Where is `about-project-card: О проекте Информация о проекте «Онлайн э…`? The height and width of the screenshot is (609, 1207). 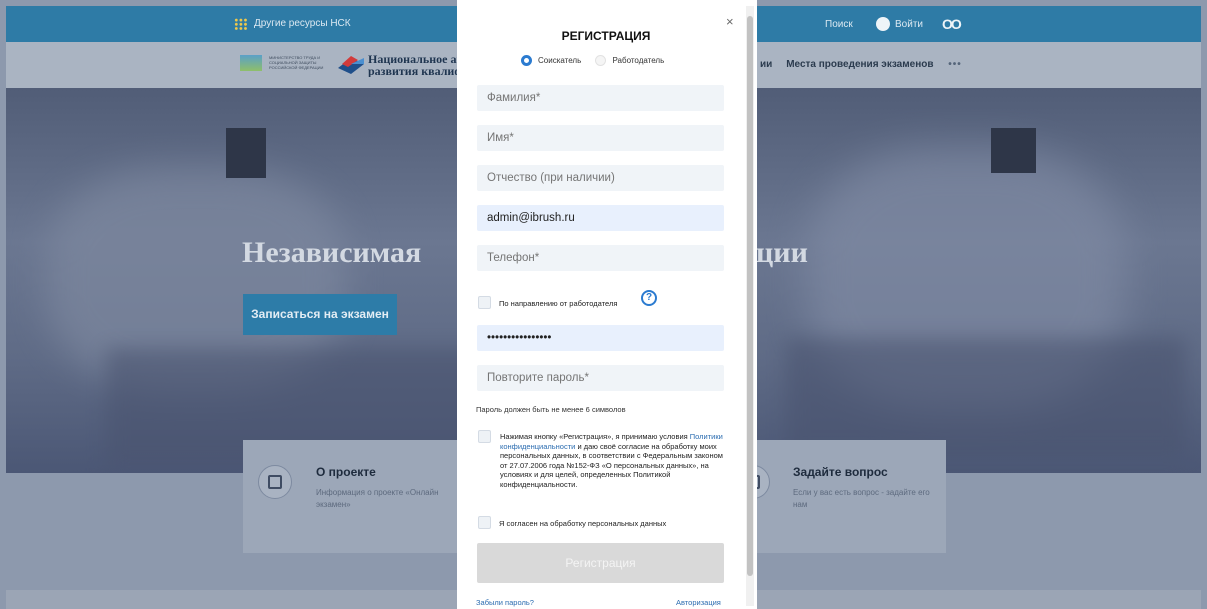 about-project-card: О проекте Информация о проекте «Онлайн э… is located at coordinates (351, 496).